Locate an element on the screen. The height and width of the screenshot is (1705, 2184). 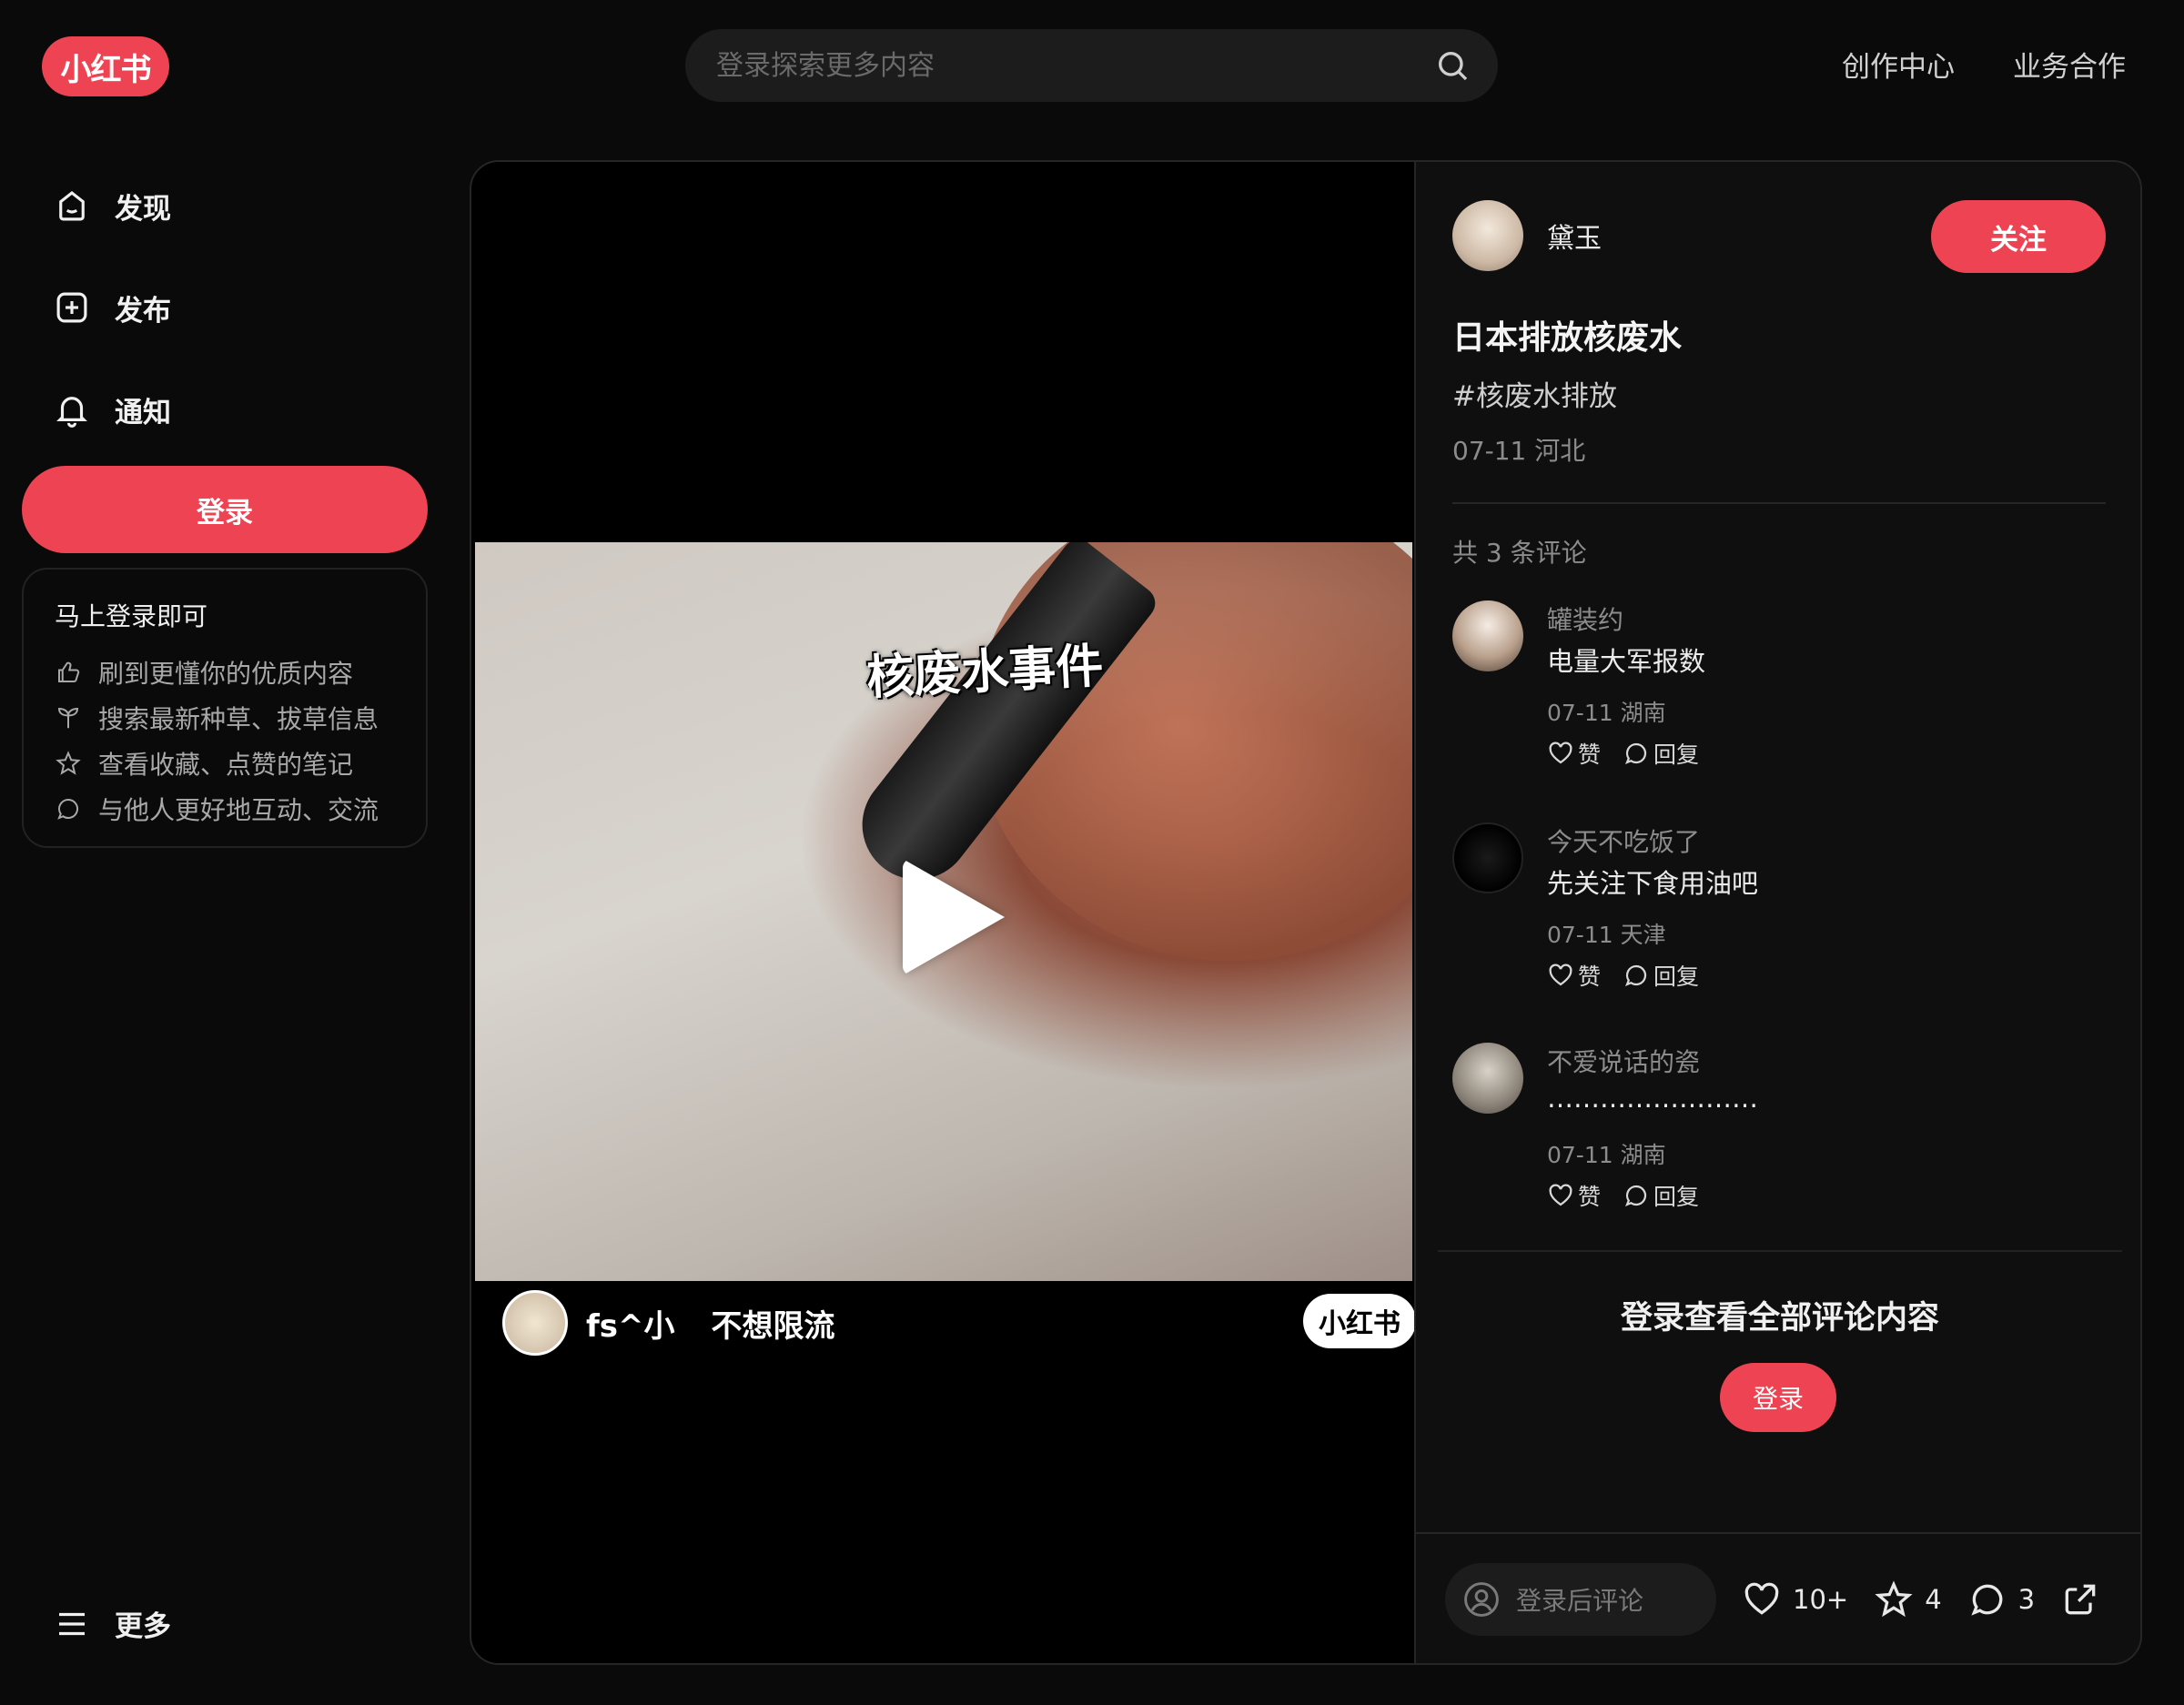
author-name: 黛玉 is located at coordinates (1575, 236).